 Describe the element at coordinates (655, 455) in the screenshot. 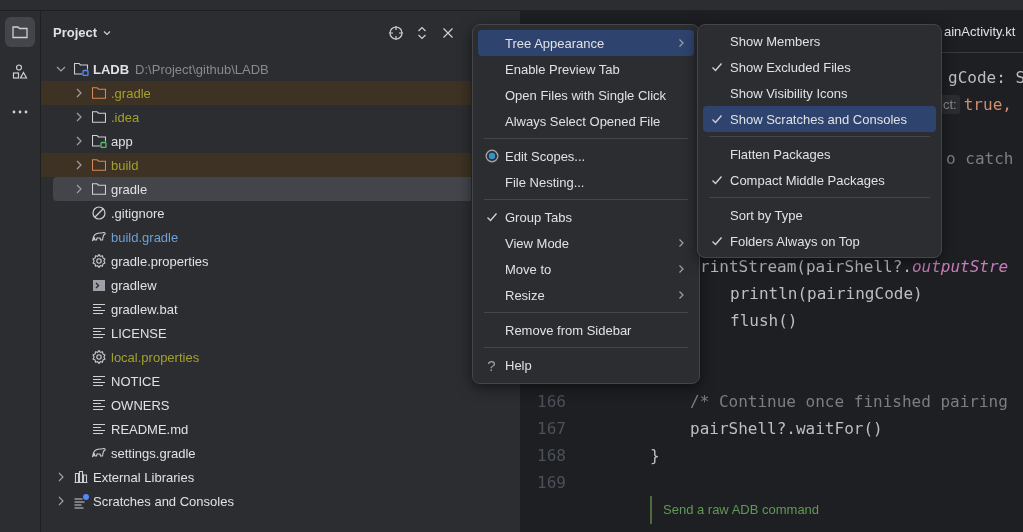

I see `code-text: }` at that location.